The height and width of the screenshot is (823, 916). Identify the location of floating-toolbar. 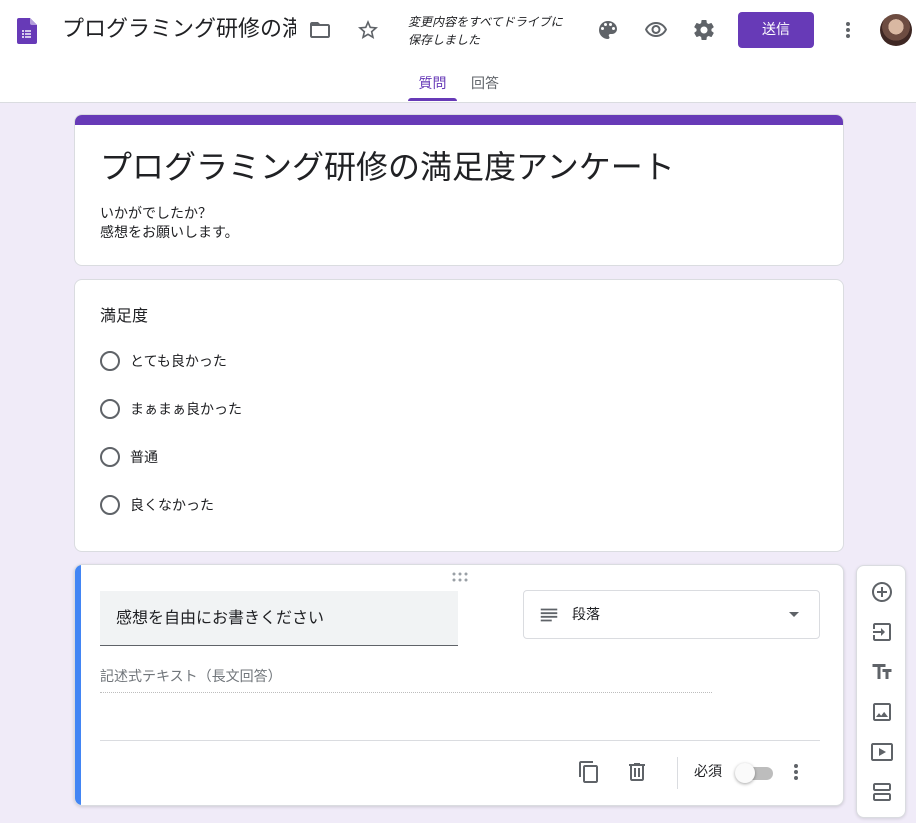
(881, 691).